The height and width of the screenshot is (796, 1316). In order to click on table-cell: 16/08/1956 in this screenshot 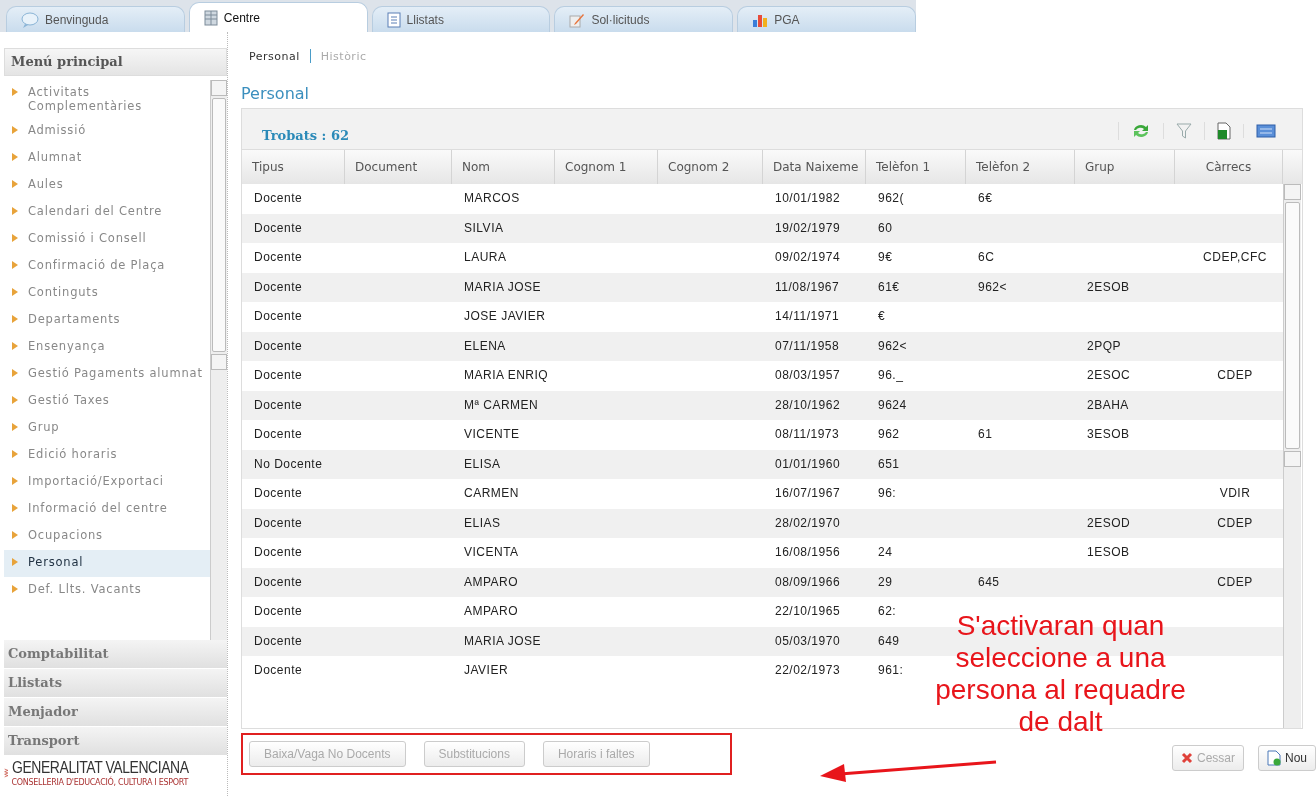, I will do `click(808, 552)`.